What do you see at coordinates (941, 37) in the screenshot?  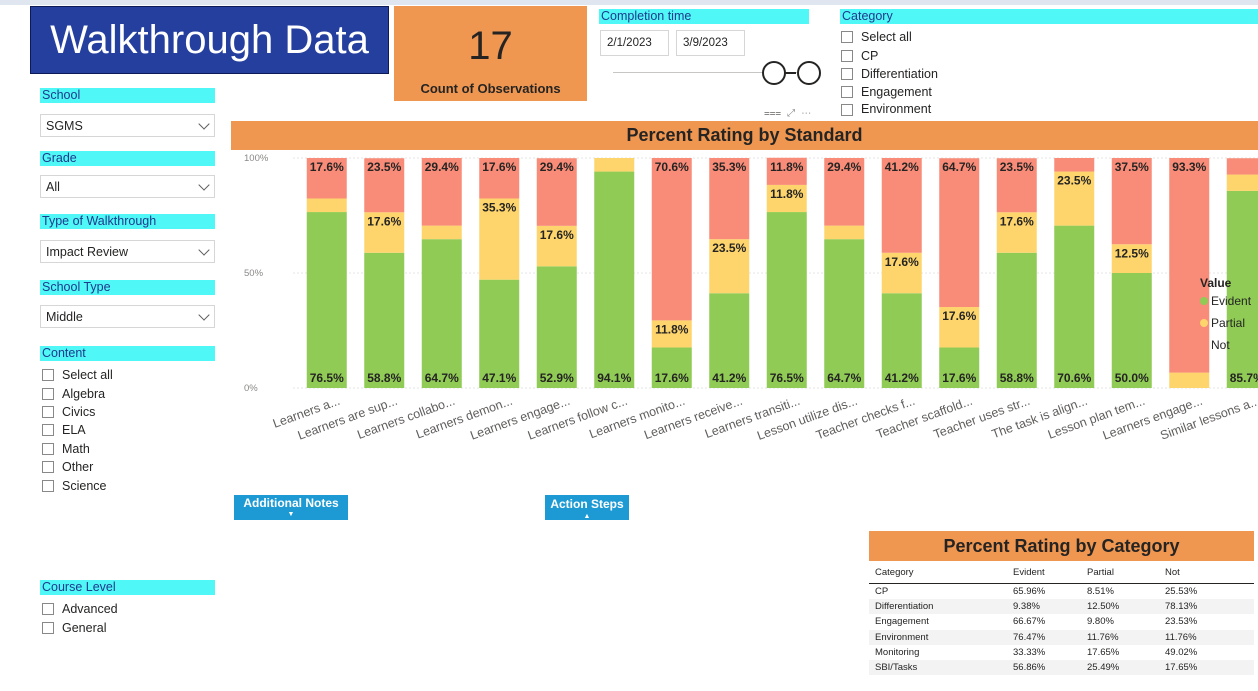 I see `category-option-select-all: Select all` at bounding box center [941, 37].